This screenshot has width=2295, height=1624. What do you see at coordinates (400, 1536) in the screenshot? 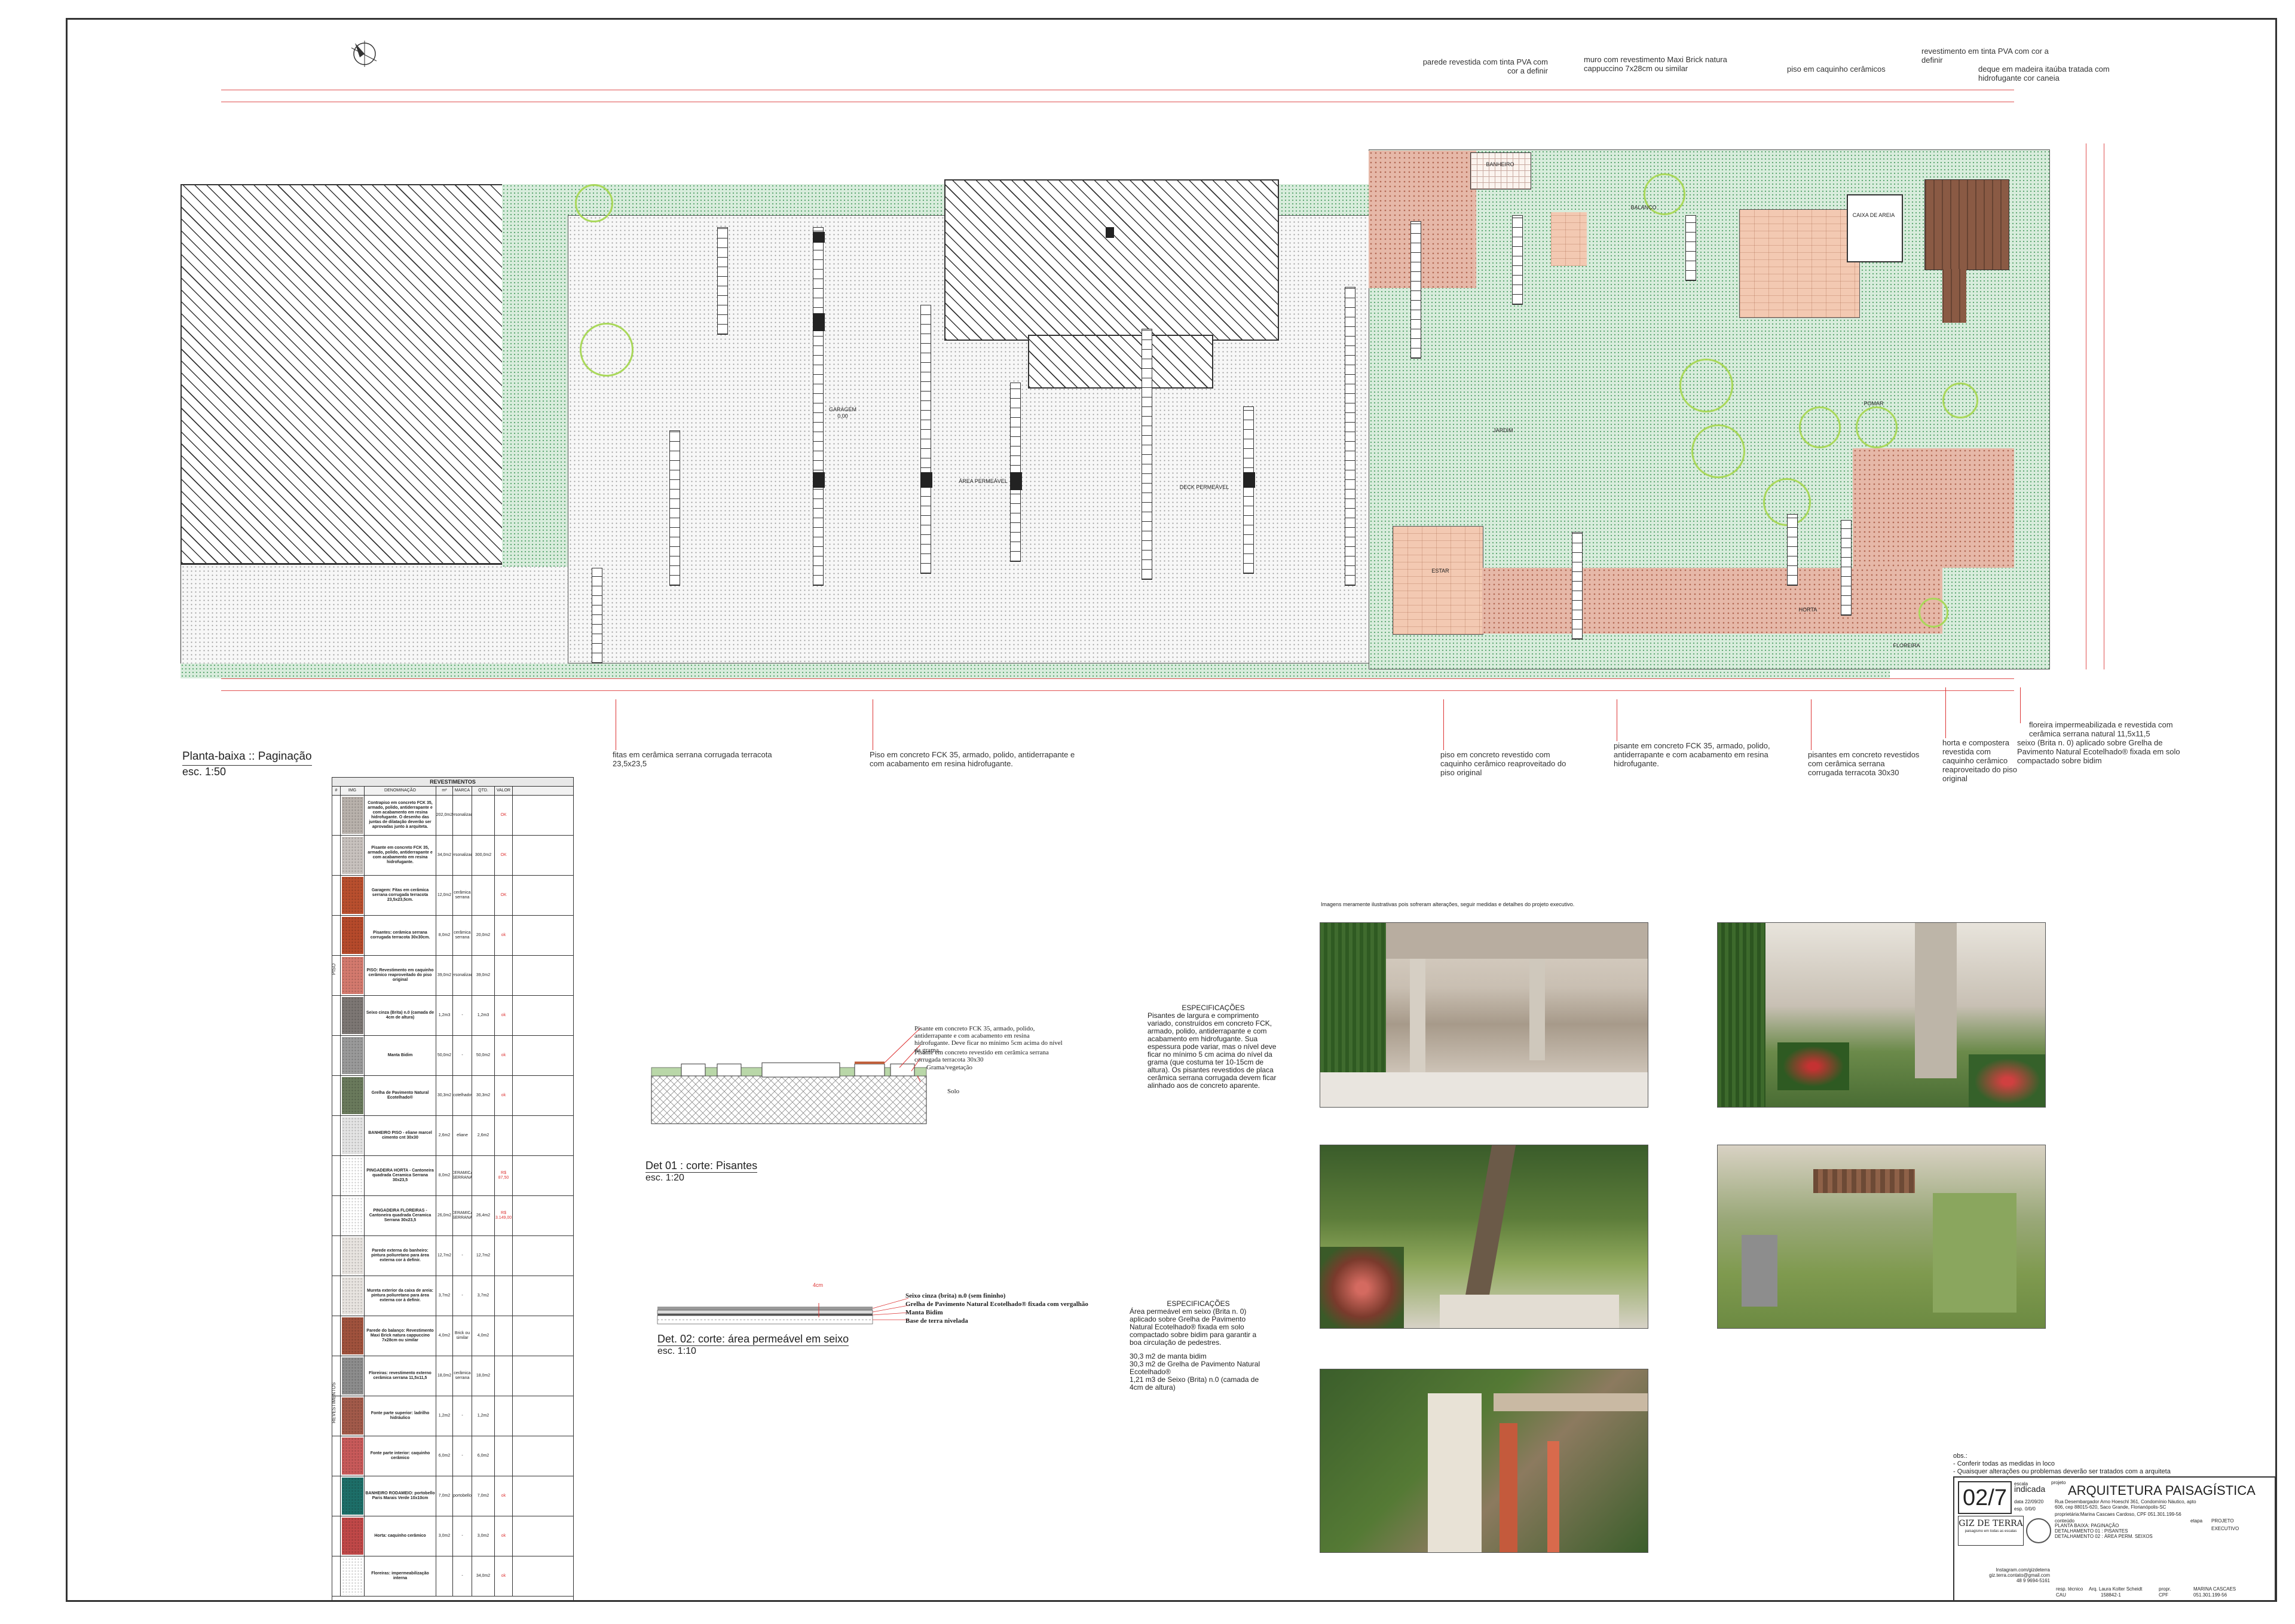
I see `material-name: Horta: caquinho cerâmico` at bounding box center [400, 1536].